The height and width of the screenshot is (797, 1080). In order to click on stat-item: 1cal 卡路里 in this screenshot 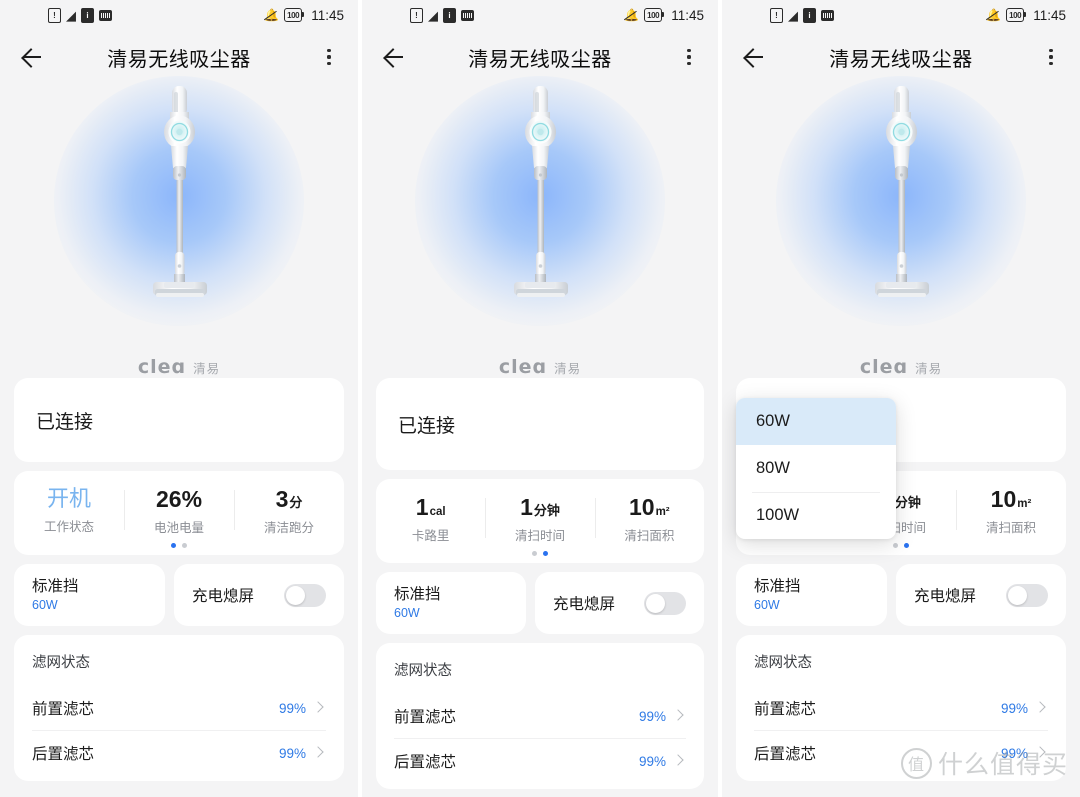, I will do `click(430, 519)`.